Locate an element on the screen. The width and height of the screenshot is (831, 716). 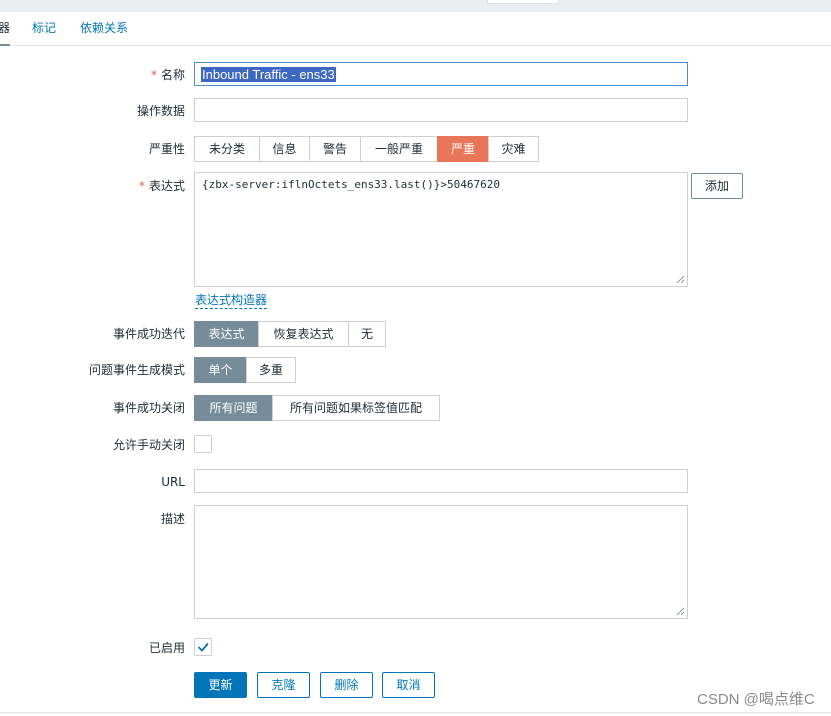
checkmark-icon is located at coordinates (203, 647).